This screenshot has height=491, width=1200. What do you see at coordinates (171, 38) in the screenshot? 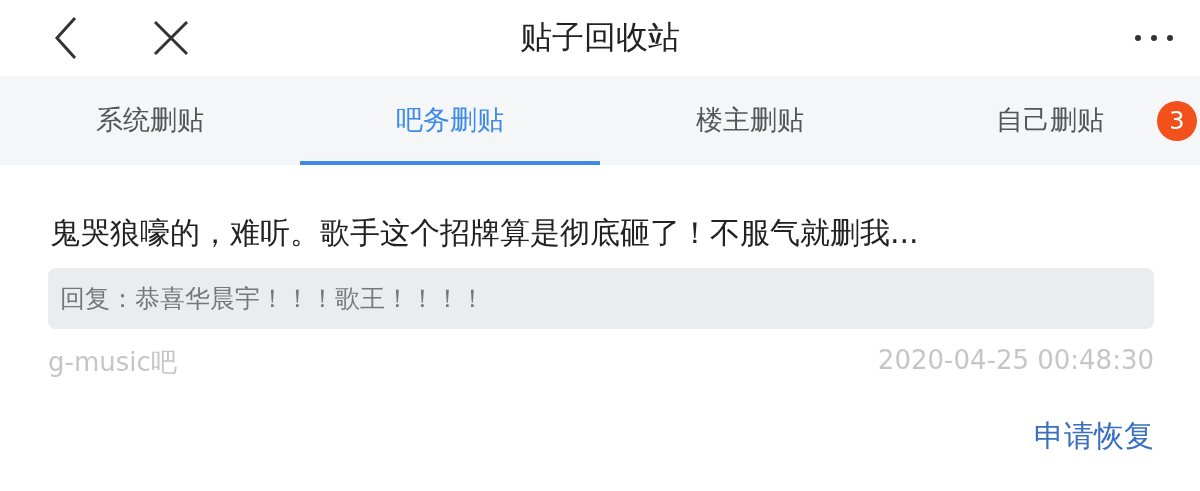
I see `close-icon` at bounding box center [171, 38].